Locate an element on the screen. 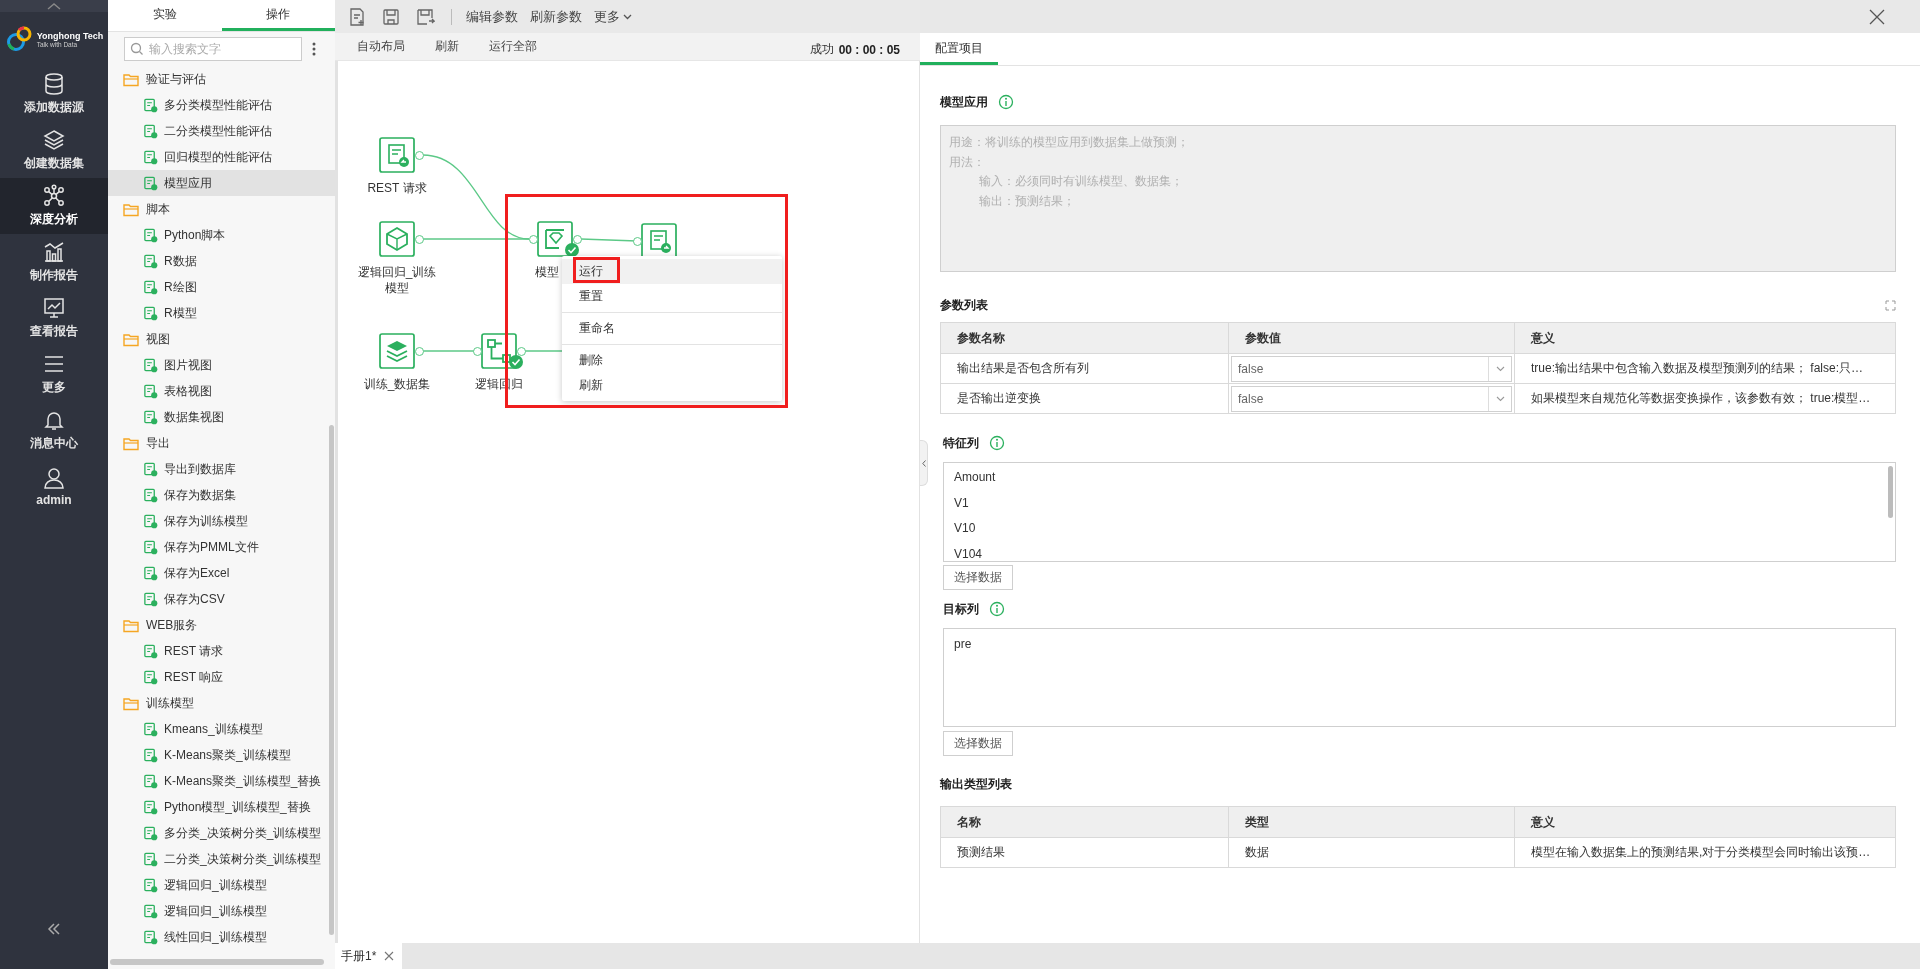 This screenshot has height=969, width=1920. canvas-toolbar-button: 运行全部 is located at coordinates (513, 46).